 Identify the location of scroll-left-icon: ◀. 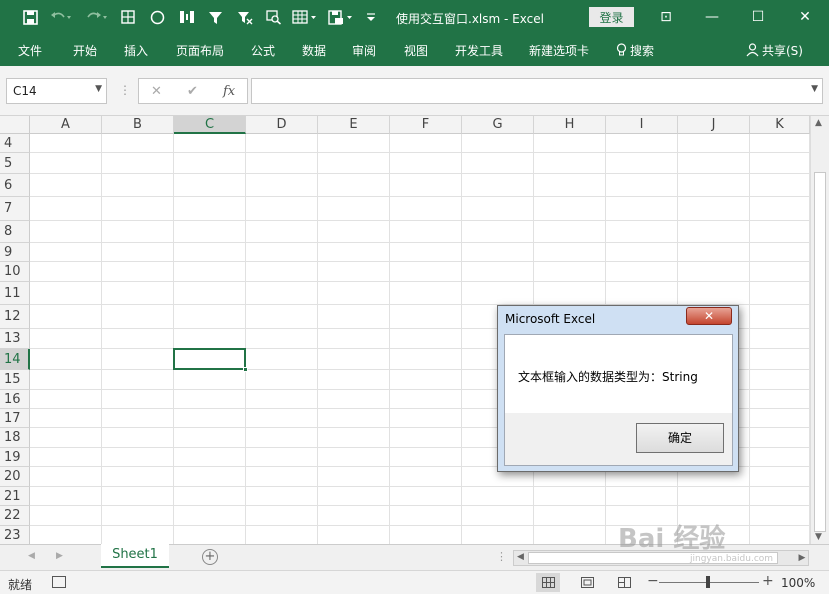
(520, 557).